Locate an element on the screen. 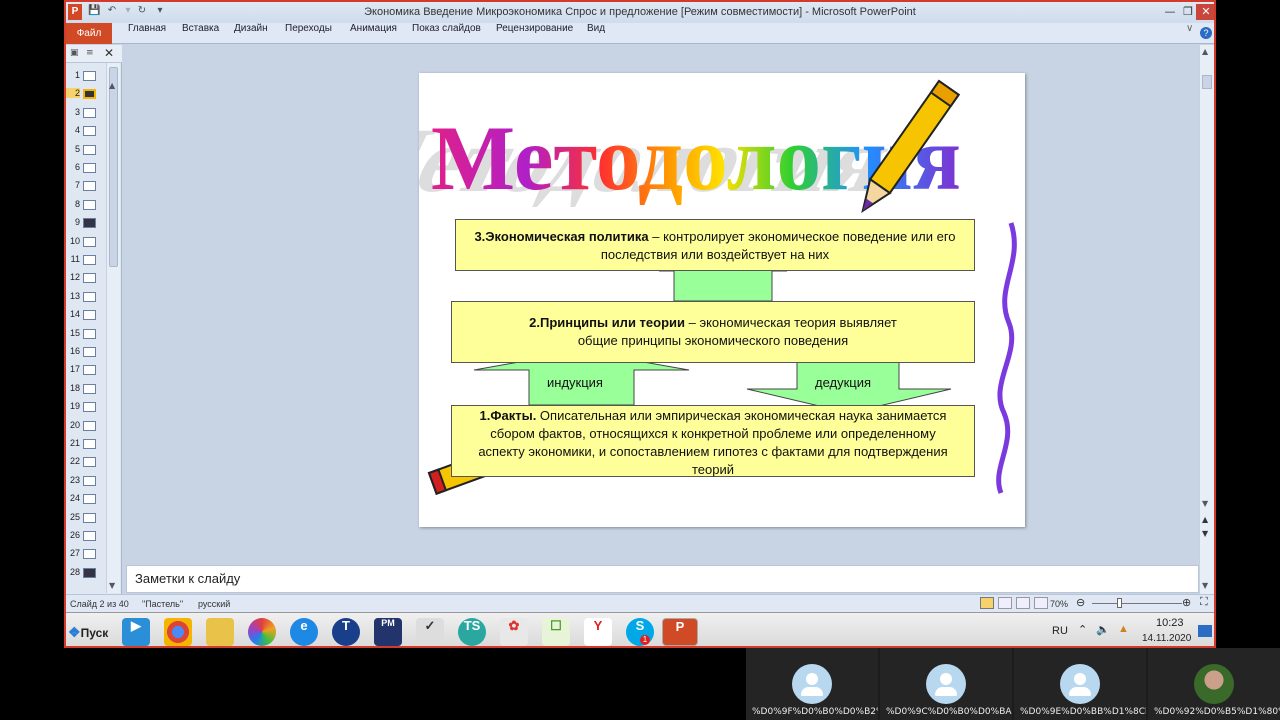 The image size is (1280, 720). tab-transitions: Переходы is located at coordinates (308, 33).